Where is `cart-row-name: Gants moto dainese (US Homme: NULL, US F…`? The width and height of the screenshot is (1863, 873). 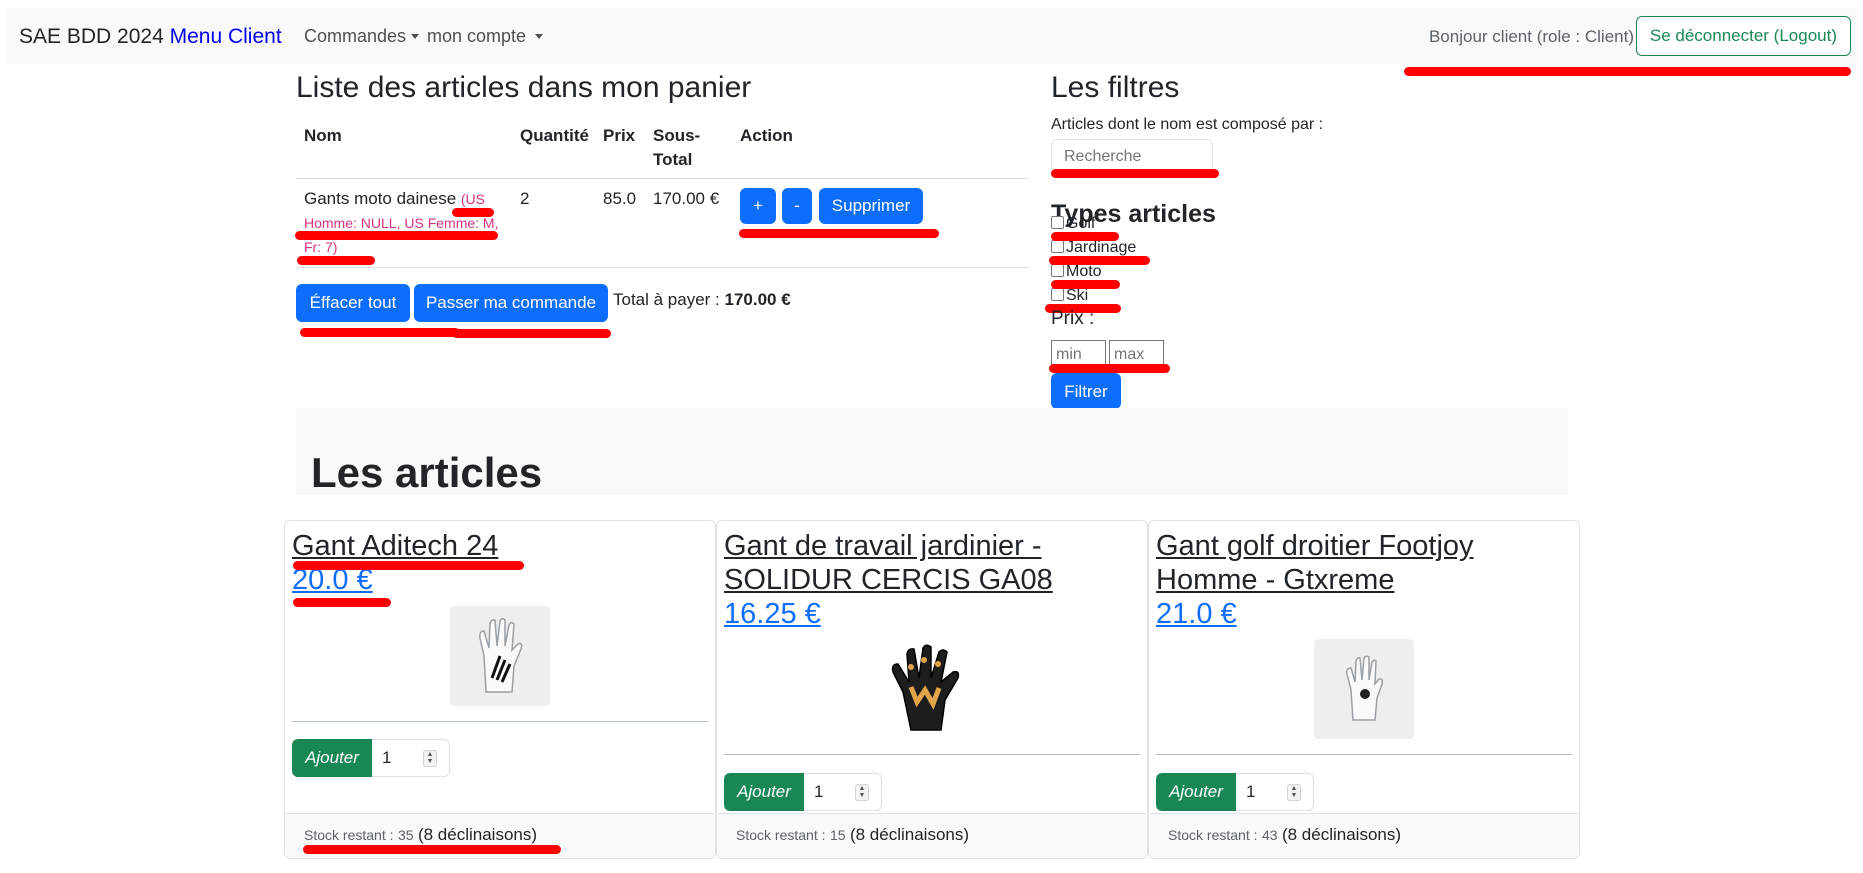
cart-row-name: Gants moto dainese (US Homme: NULL, US F… is located at coordinates (402, 223).